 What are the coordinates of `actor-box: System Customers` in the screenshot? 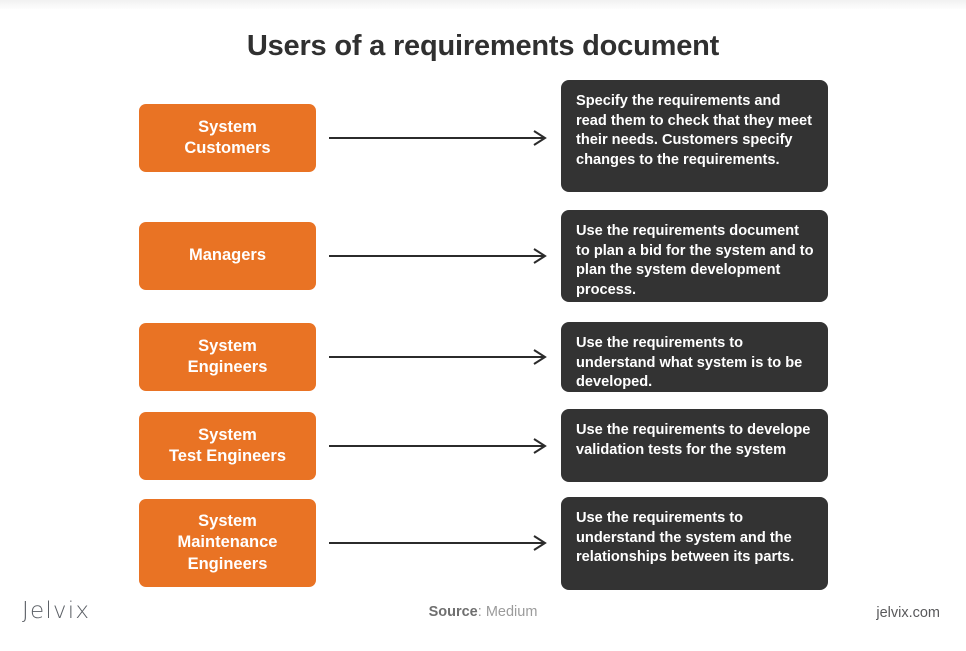 It's located at (227, 138).